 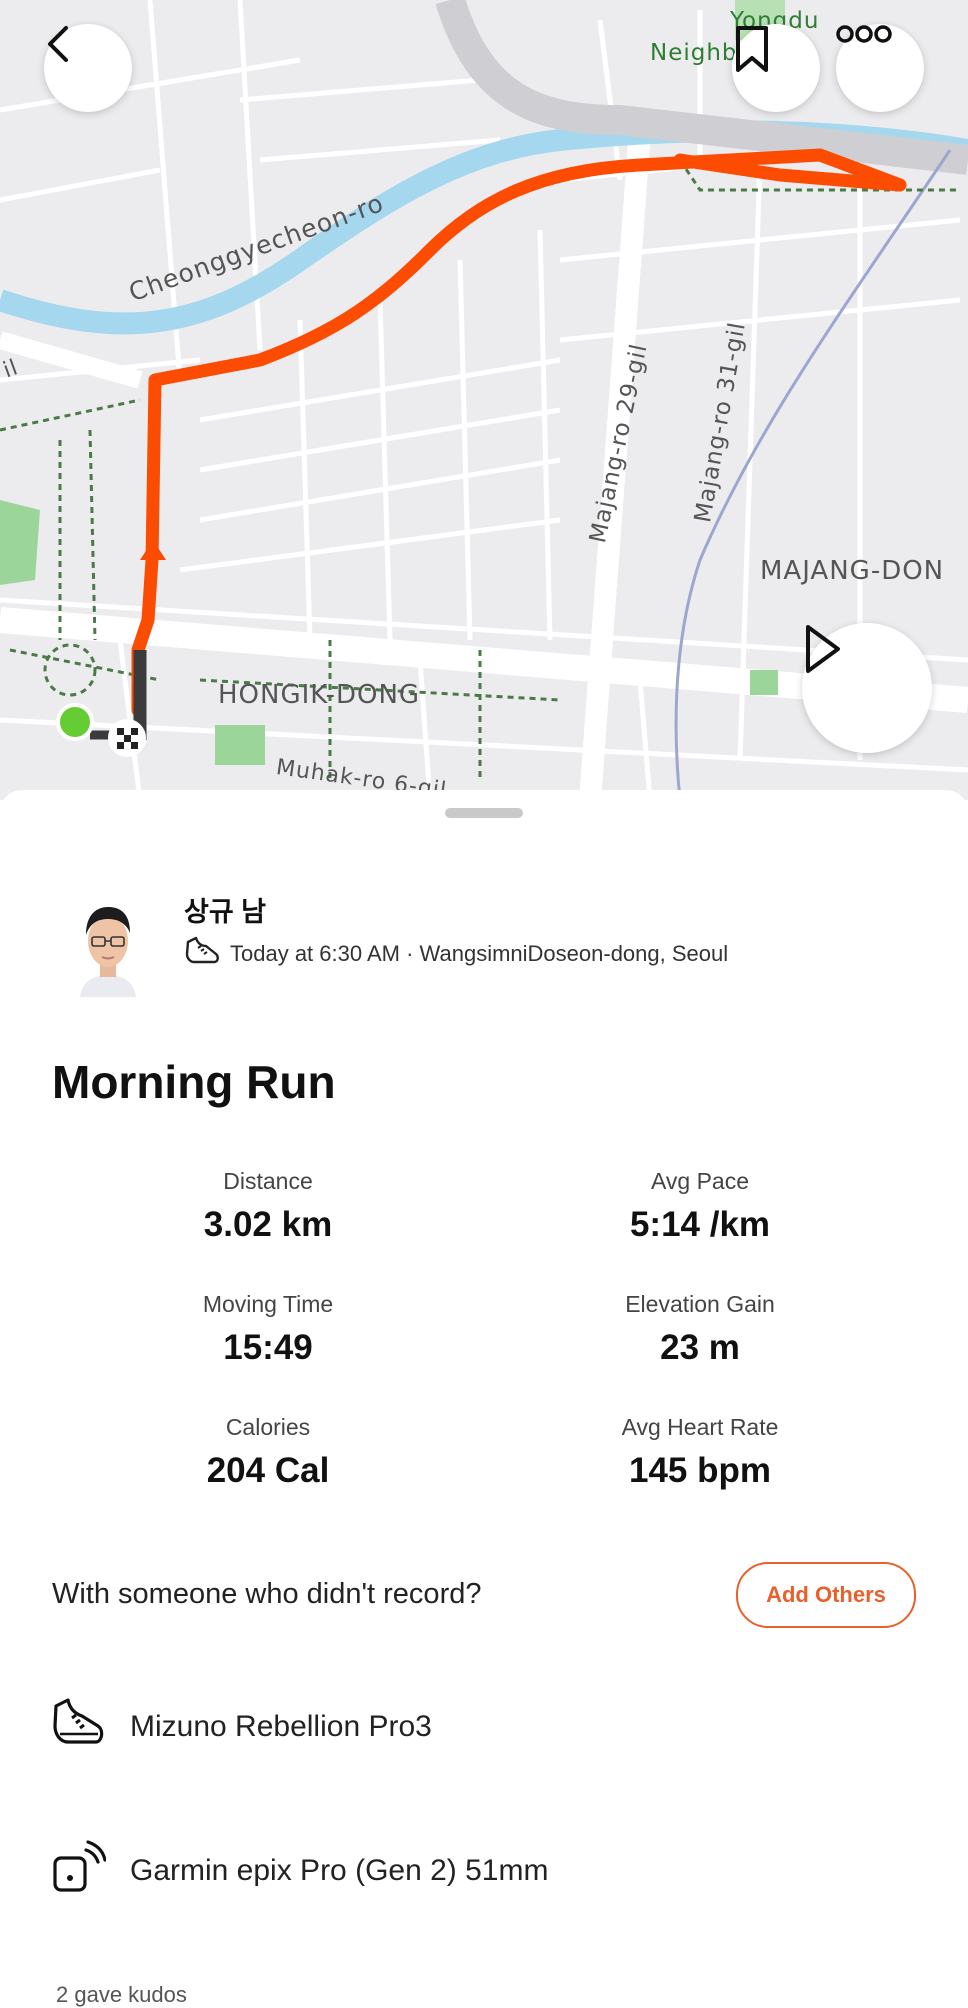 I want to click on stat-label: Avg Pace, so click(x=700, y=1181).